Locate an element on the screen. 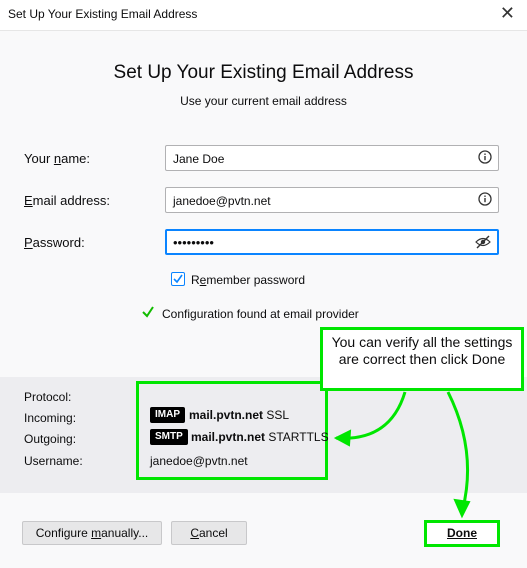 The height and width of the screenshot is (568, 527). arrow-to-done is located at coordinates (458, 452).